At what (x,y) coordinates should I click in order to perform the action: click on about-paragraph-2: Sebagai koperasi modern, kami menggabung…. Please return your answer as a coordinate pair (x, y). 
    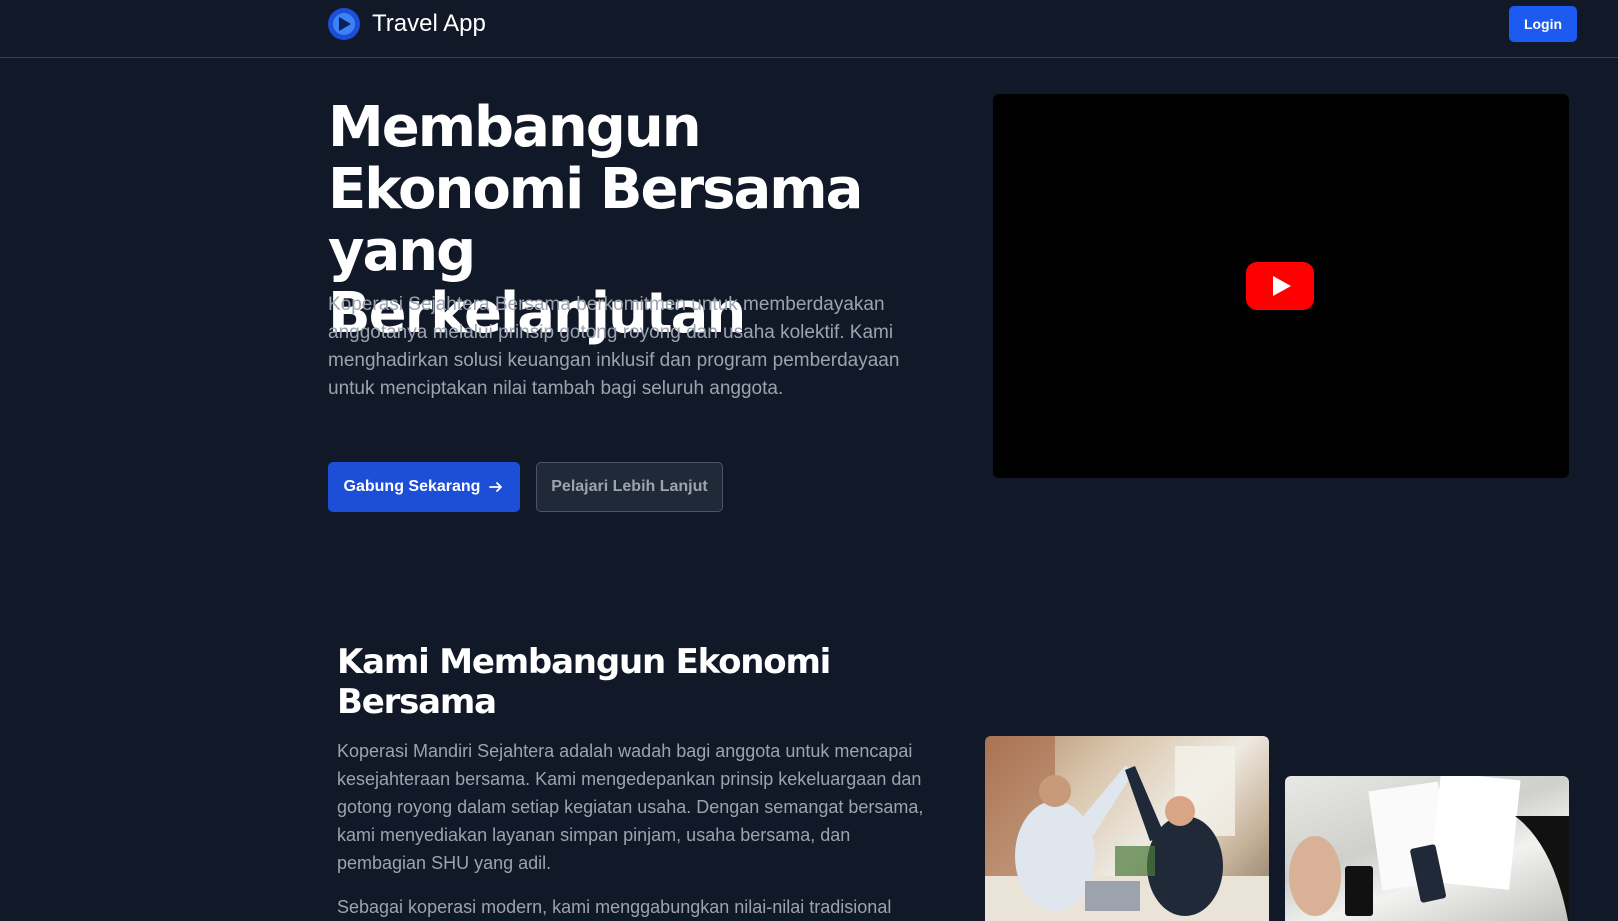
    Looking at the image, I should click on (614, 907).